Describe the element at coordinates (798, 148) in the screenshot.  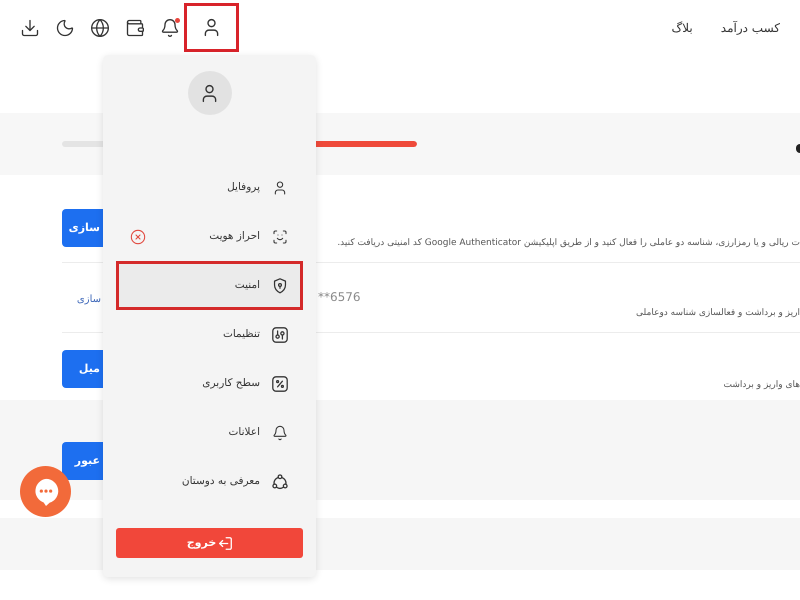
I see `bullet-icon` at that location.